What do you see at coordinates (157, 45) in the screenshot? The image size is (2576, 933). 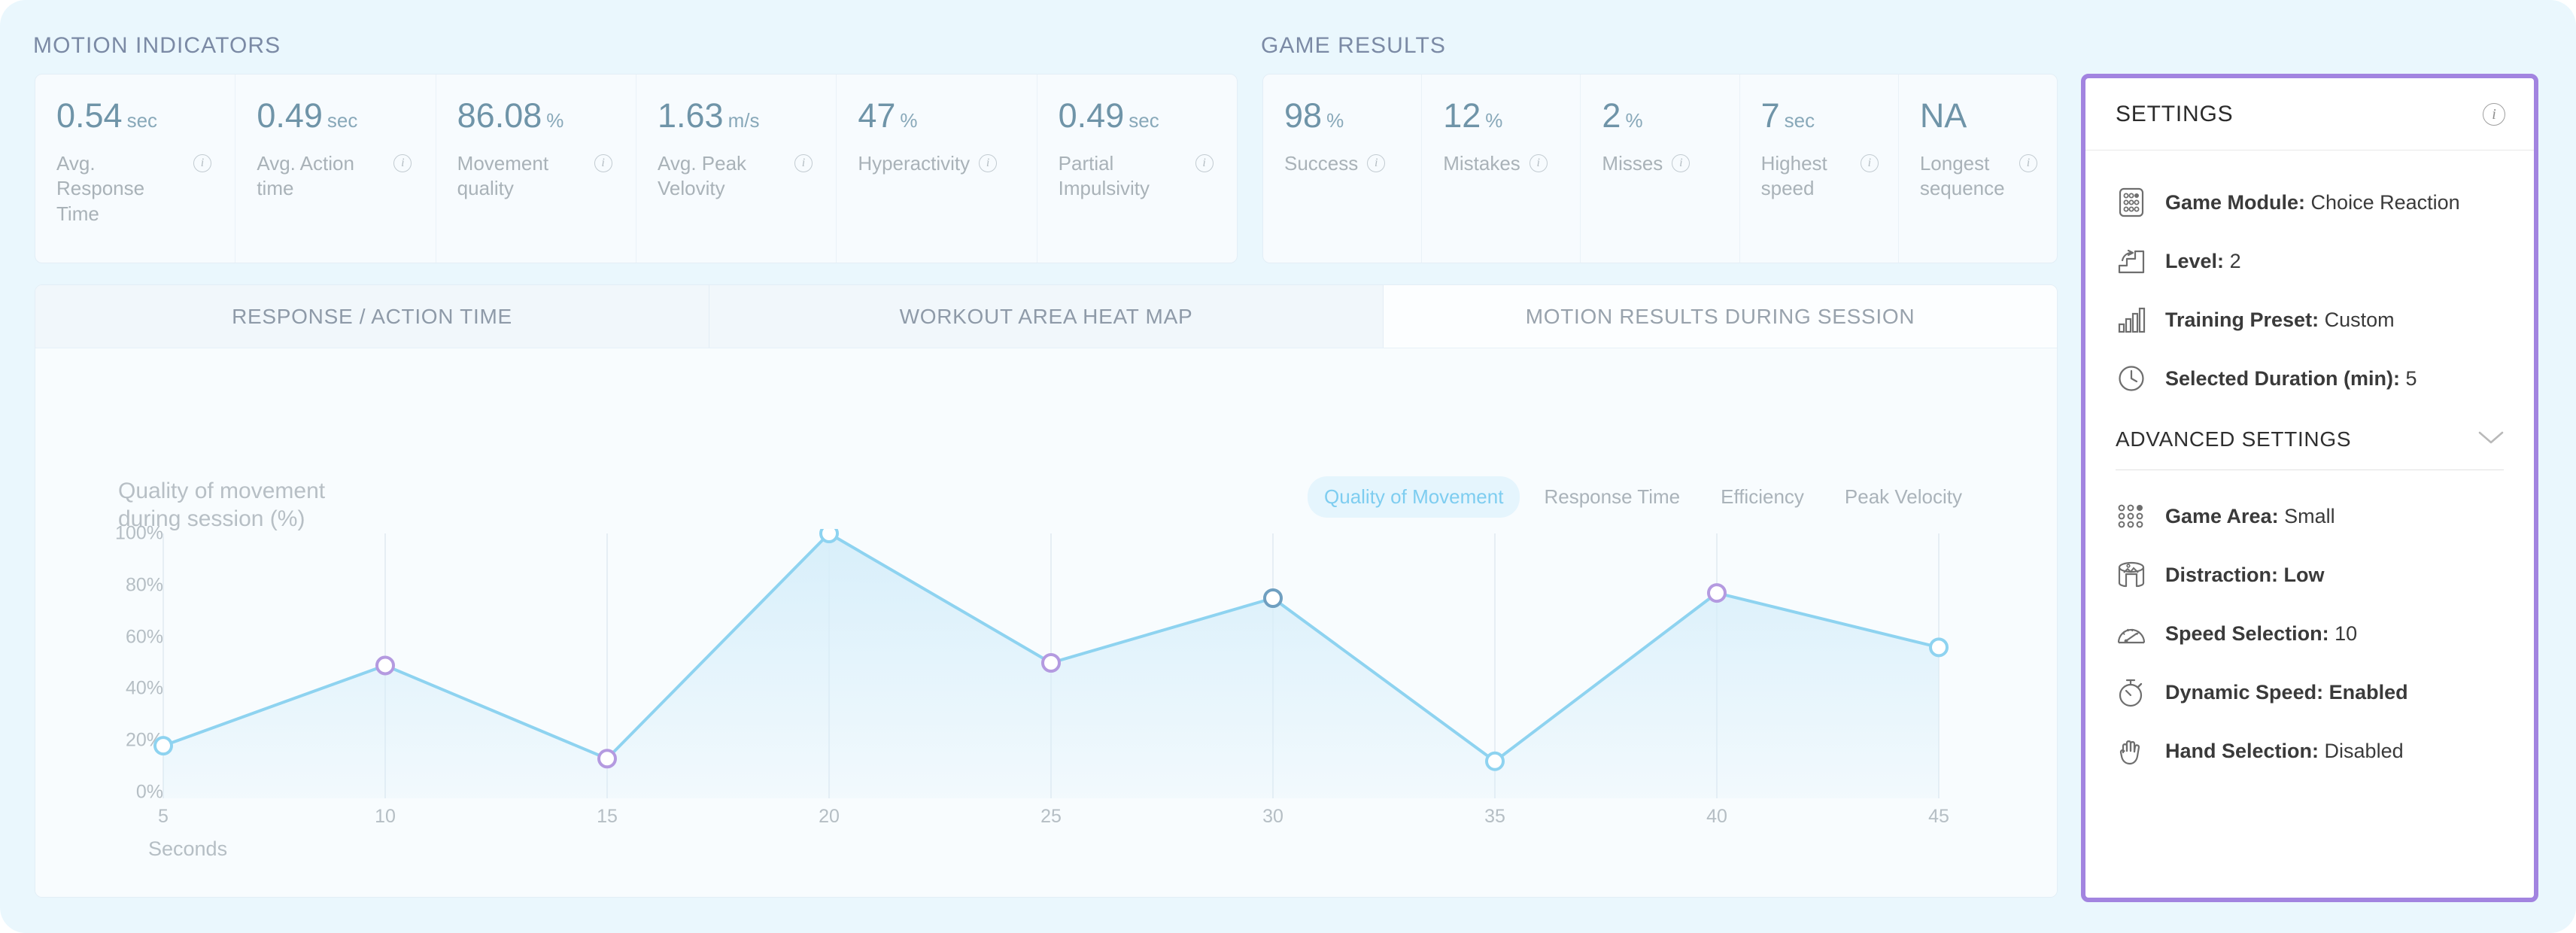 I see `motion-indicators-title: MOTION INDICATORS` at bounding box center [157, 45].